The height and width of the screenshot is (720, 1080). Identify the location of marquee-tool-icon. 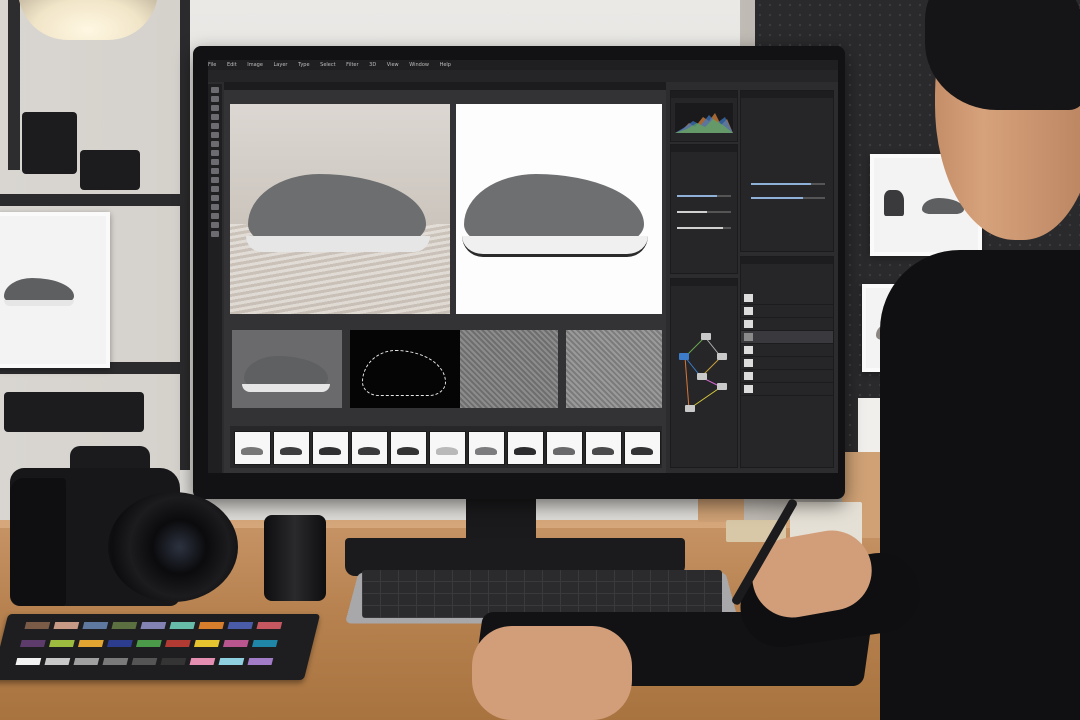
(215, 99).